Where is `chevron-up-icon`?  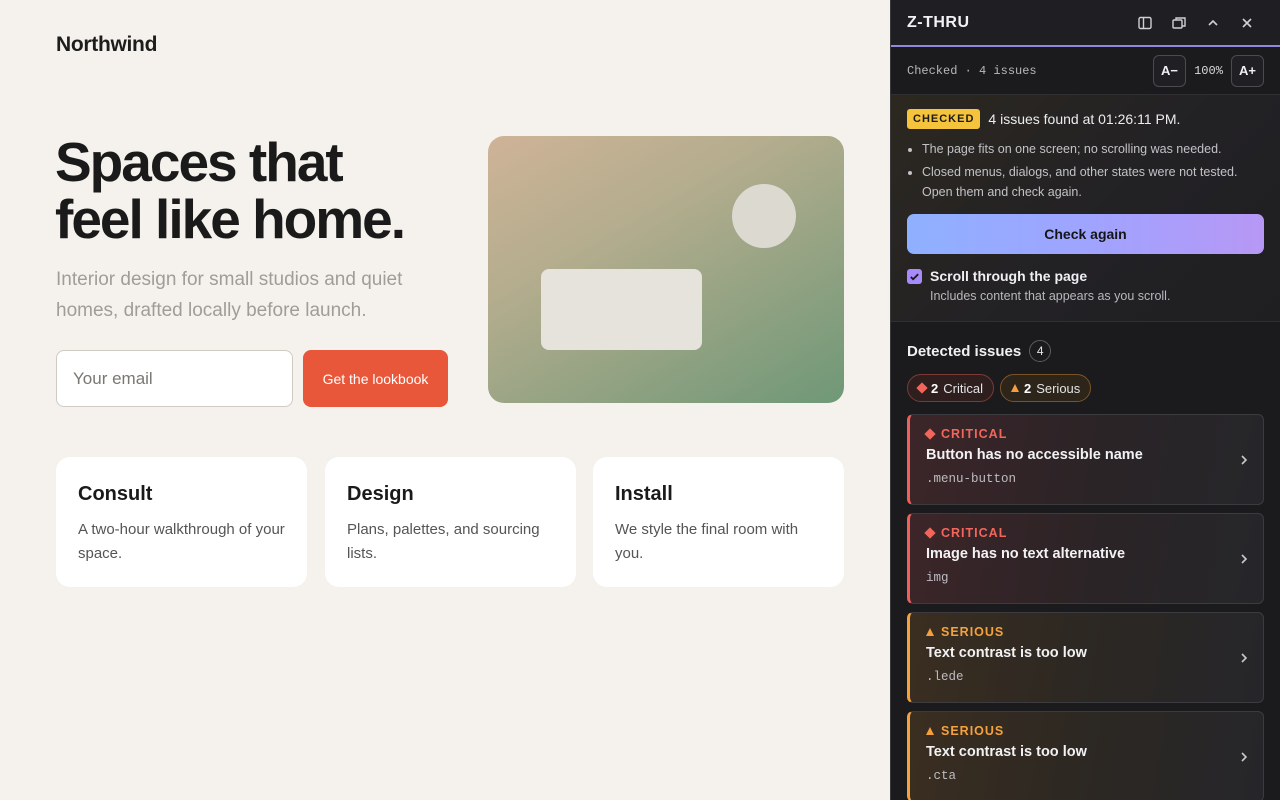 chevron-up-icon is located at coordinates (1213, 23).